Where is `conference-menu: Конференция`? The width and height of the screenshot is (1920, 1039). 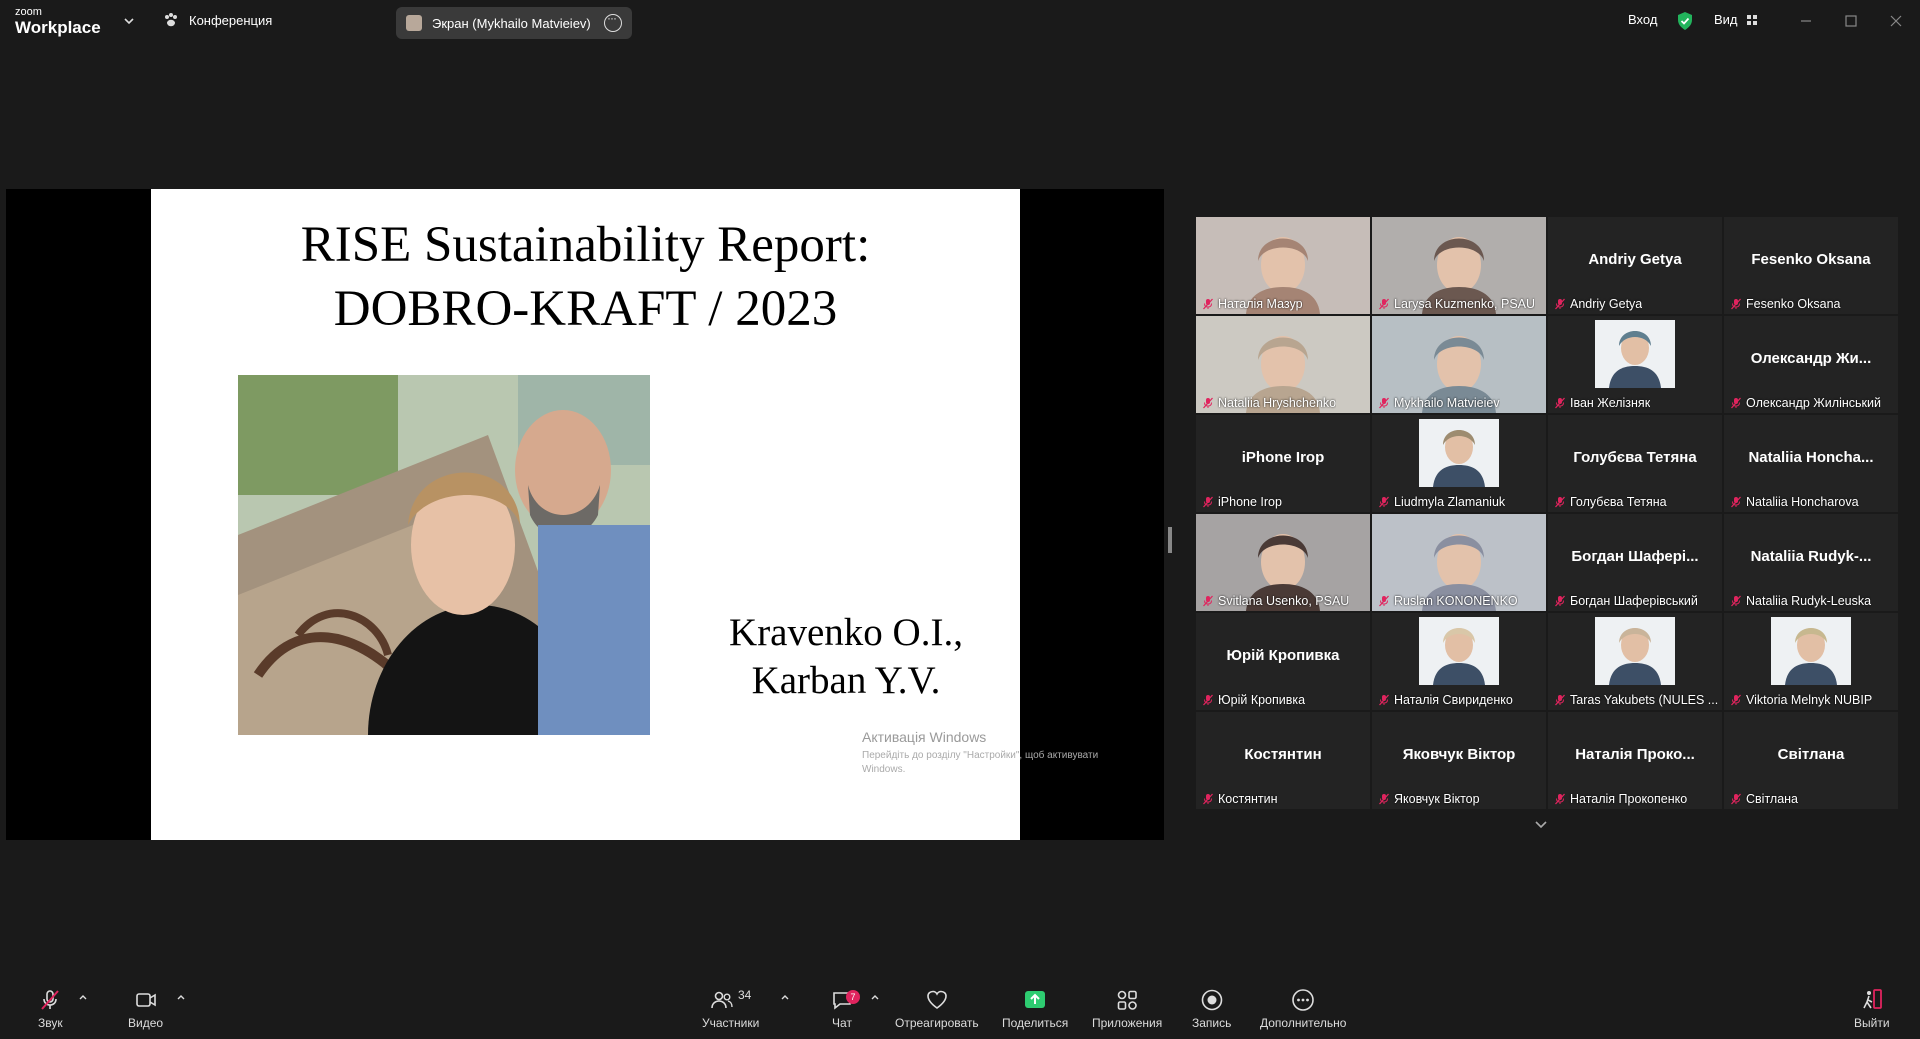
conference-menu: Конференция is located at coordinates (217, 20).